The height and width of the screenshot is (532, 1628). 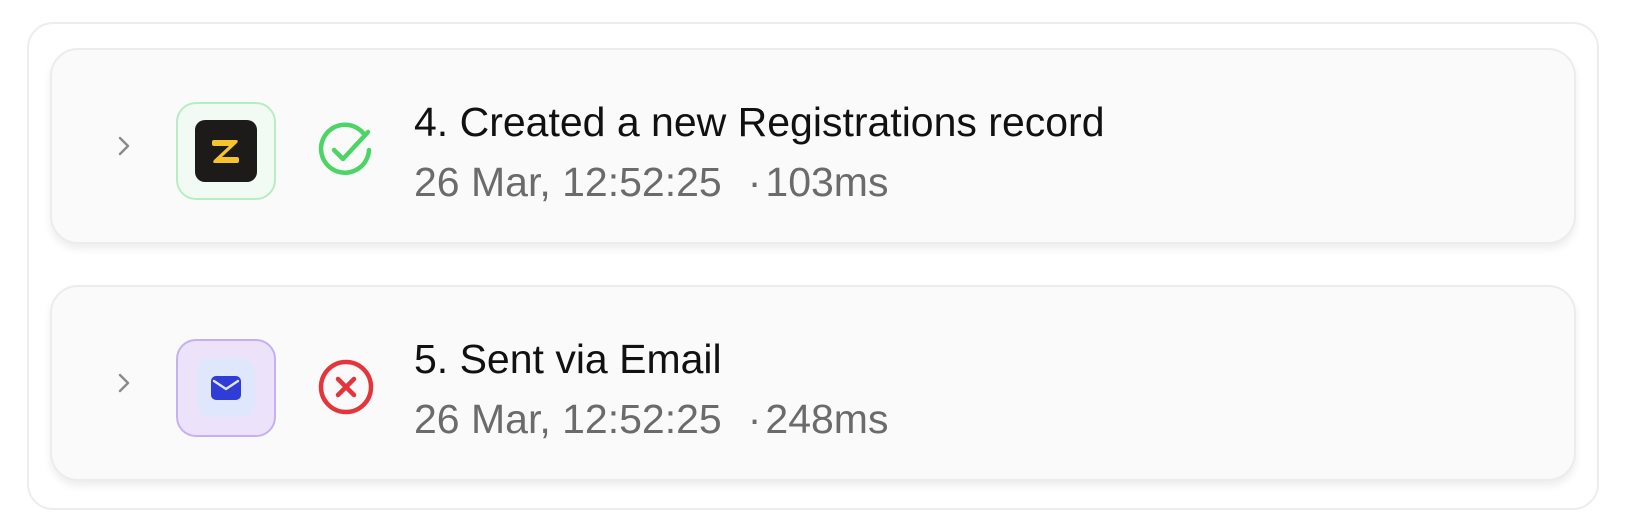 What do you see at coordinates (346, 150) in the screenshot?
I see `check-circle-icon` at bounding box center [346, 150].